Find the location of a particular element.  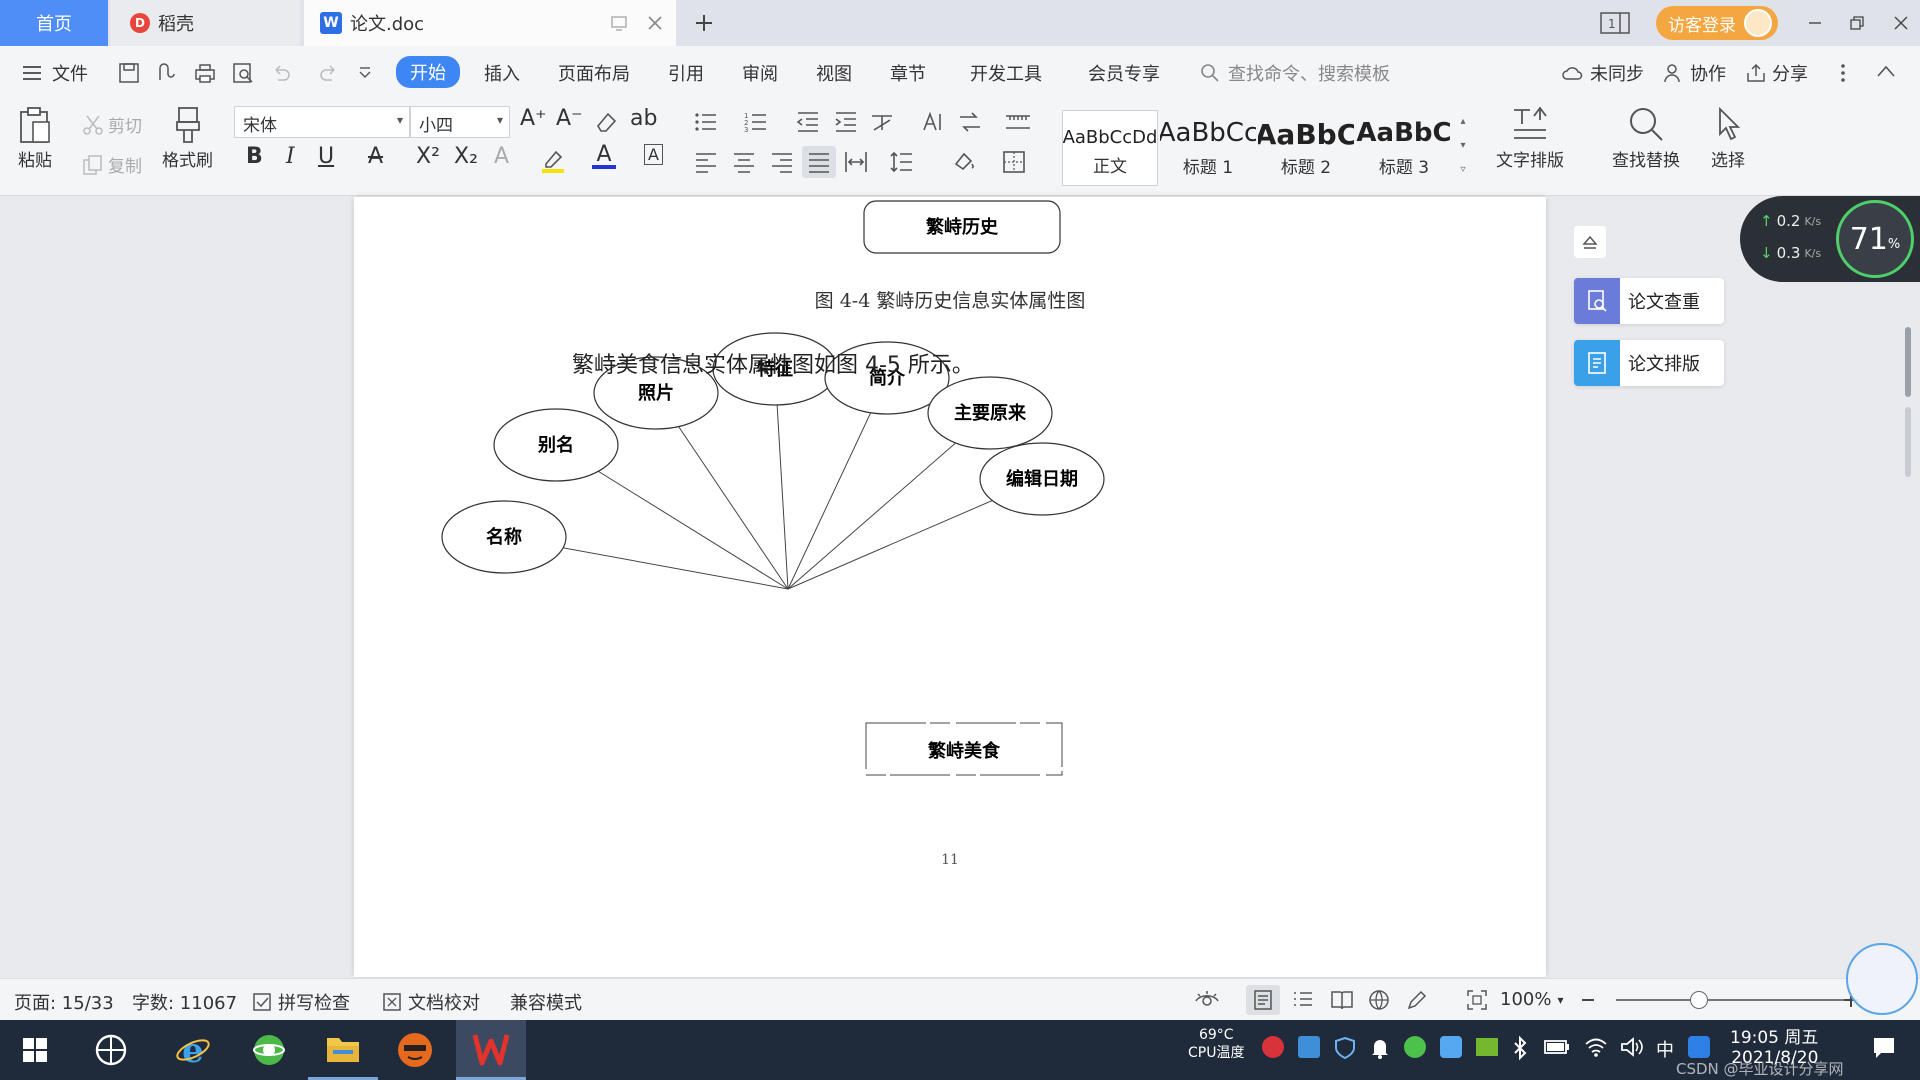

cut-button: 剪切 is located at coordinates (112, 124).